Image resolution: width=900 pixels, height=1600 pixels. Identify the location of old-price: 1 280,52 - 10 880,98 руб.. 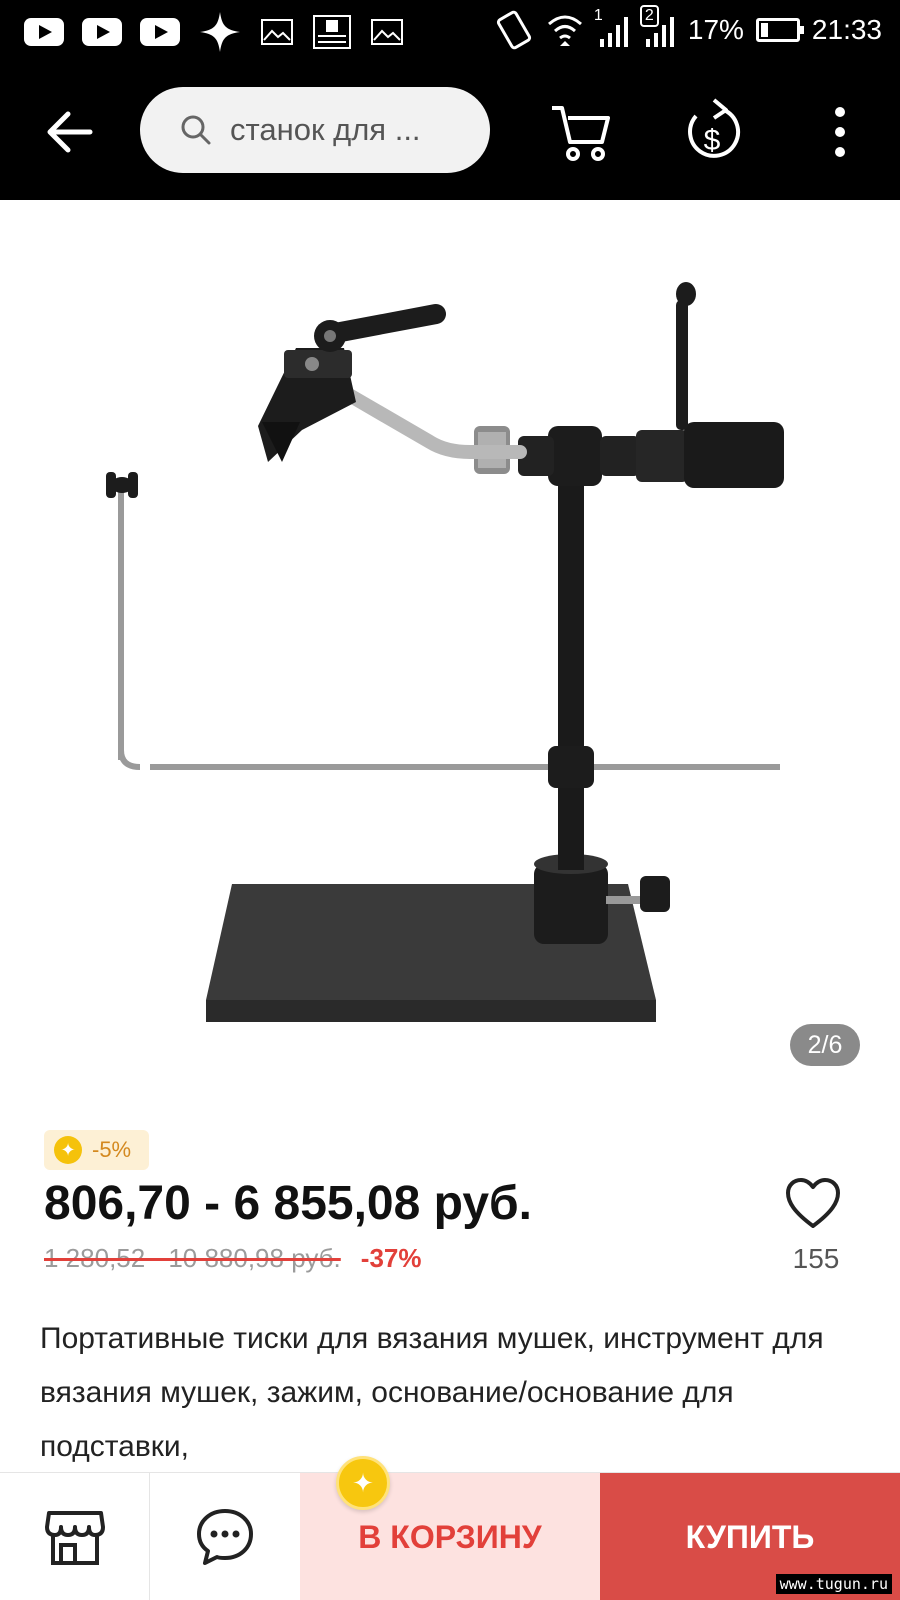
(192, 1258).